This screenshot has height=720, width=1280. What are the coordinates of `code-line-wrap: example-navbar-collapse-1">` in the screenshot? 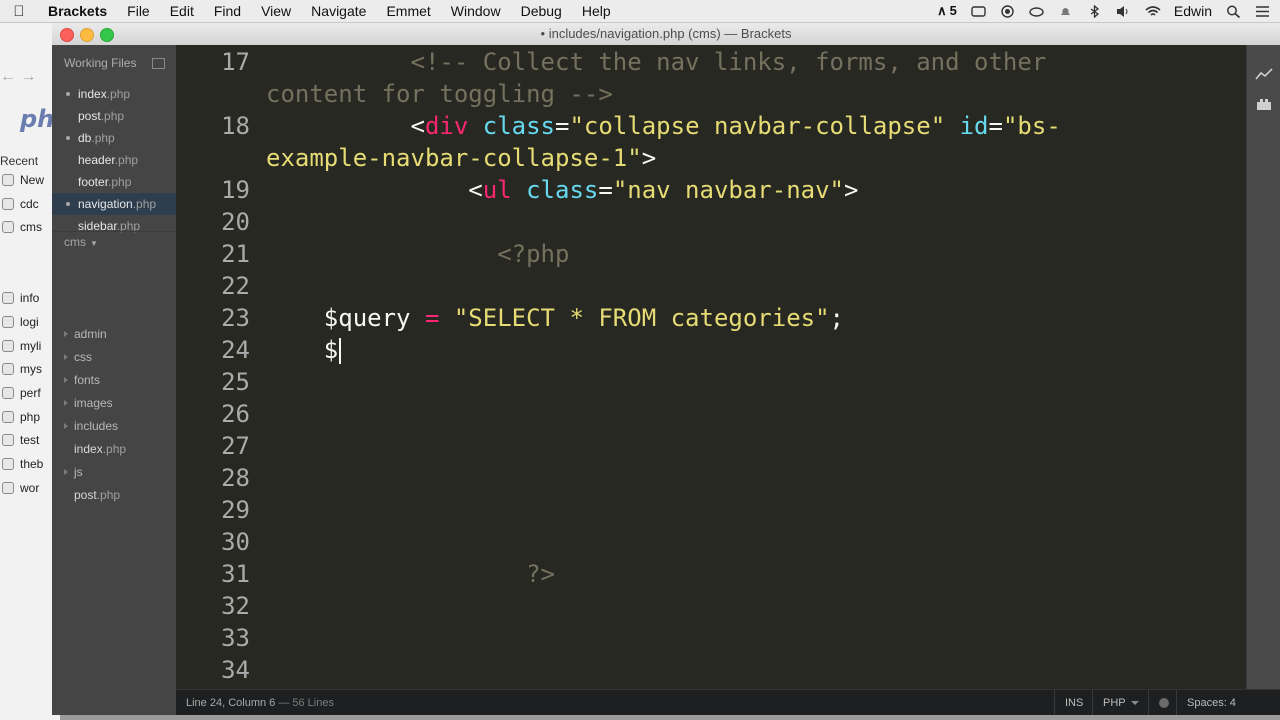 It's located at (461, 158).